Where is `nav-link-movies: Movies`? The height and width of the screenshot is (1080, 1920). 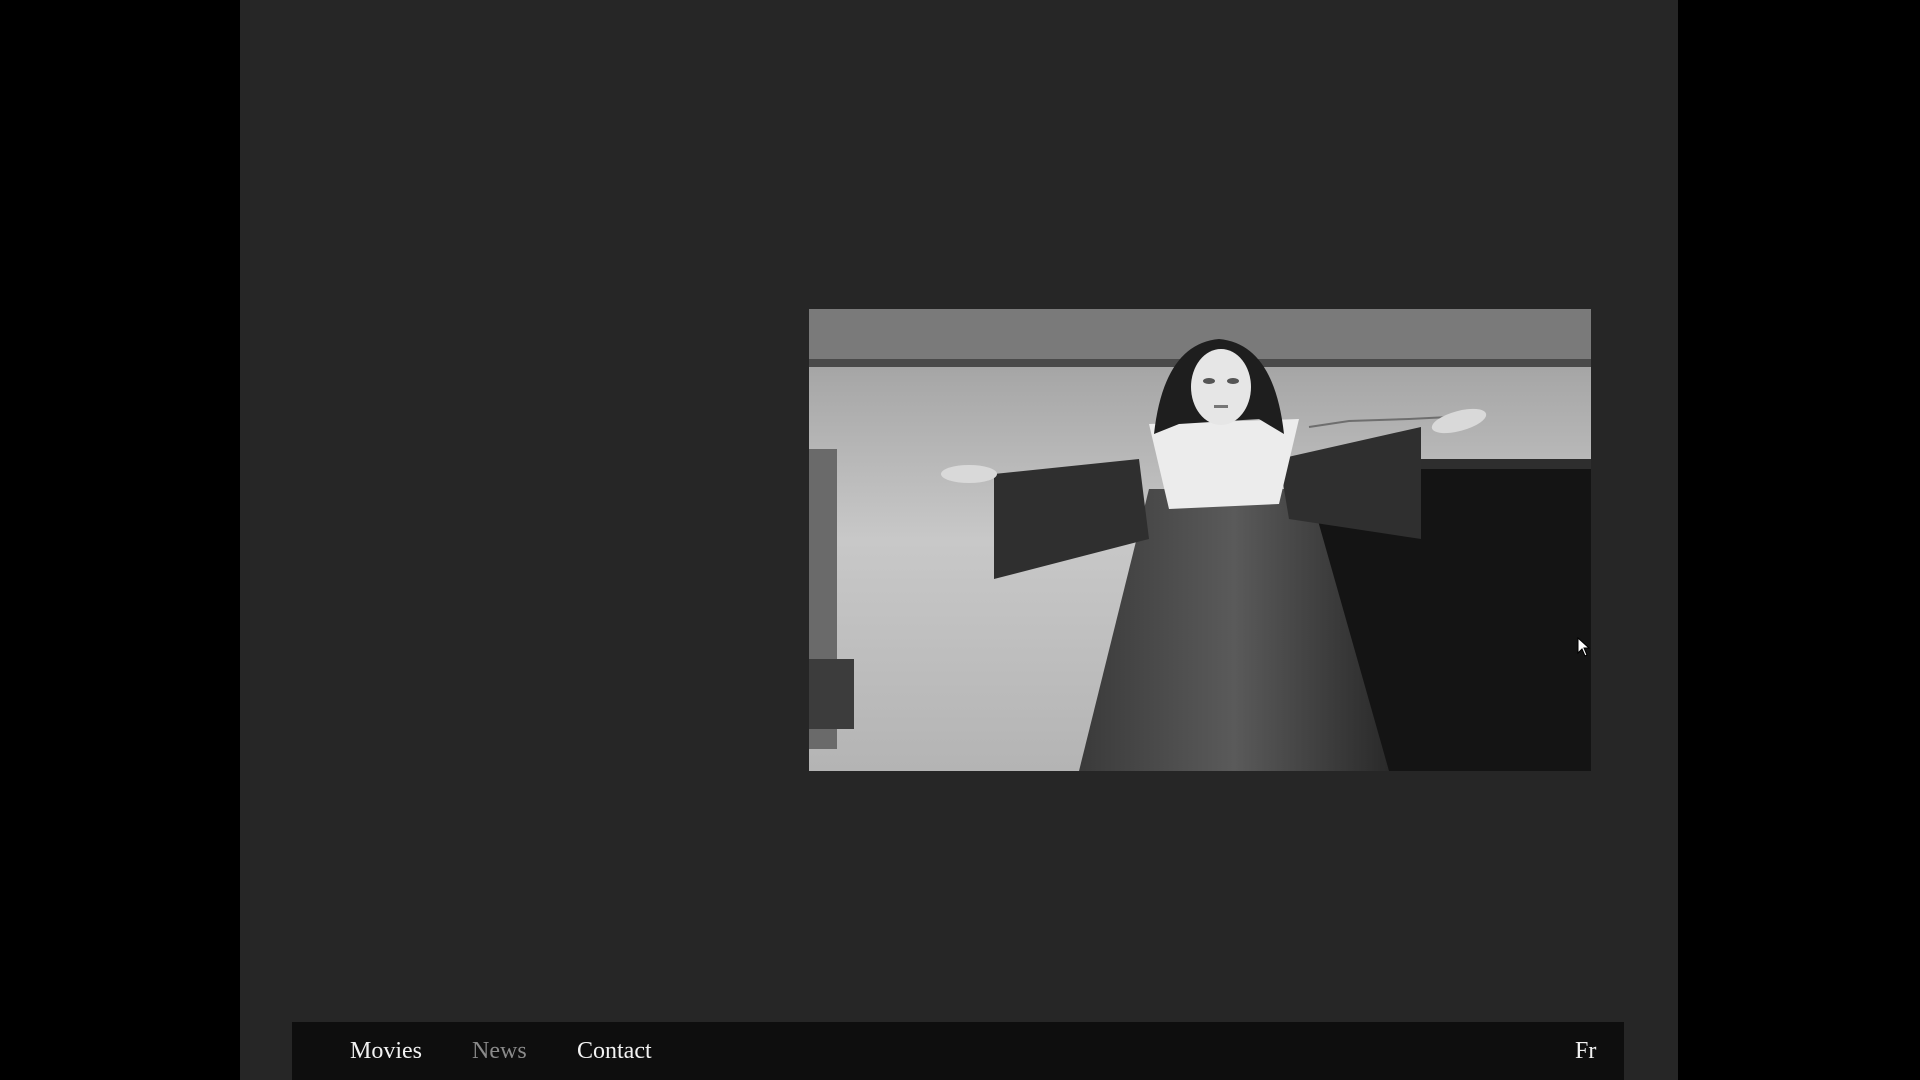
nav-link-movies: Movies is located at coordinates (386, 1051).